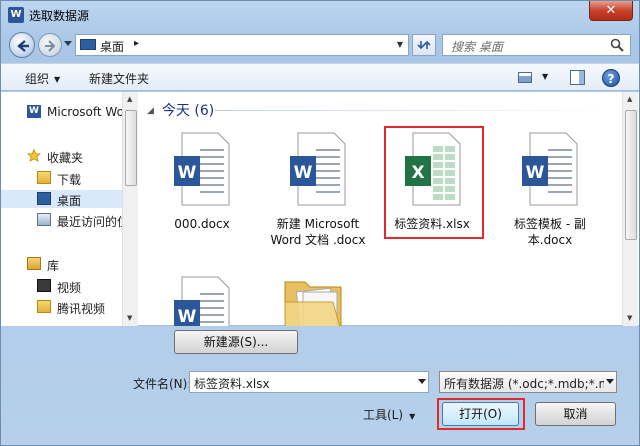 This screenshot has height=446, width=640. What do you see at coordinates (577, 77) in the screenshot?
I see `preview-pane-icon` at bounding box center [577, 77].